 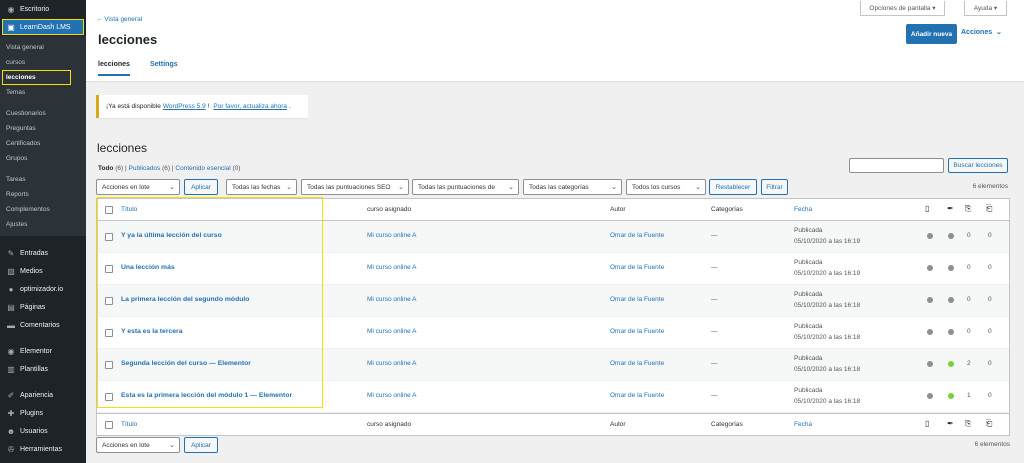 What do you see at coordinates (250, 106) in the screenshot?
I see `update-now-link: Por favor, actualiza ahora` at bounding box center [250, 106].